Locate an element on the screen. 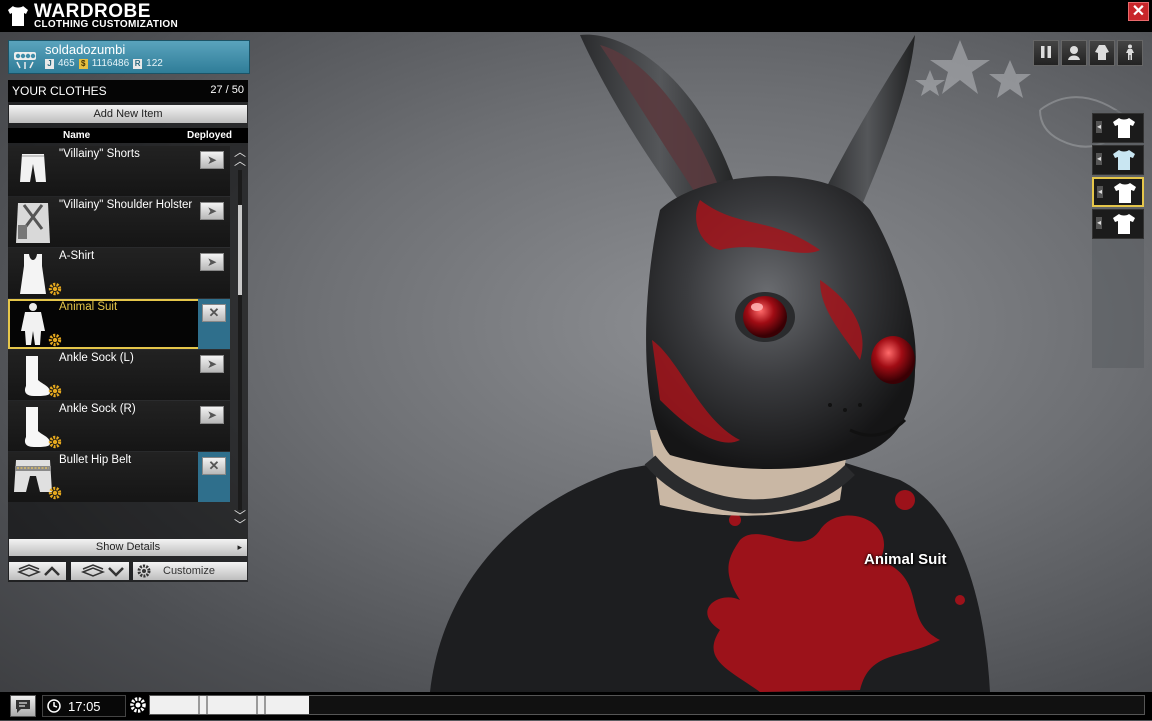 This screenshot has width=1152, height=721. mask-nose is located at coordinates (893, 360).